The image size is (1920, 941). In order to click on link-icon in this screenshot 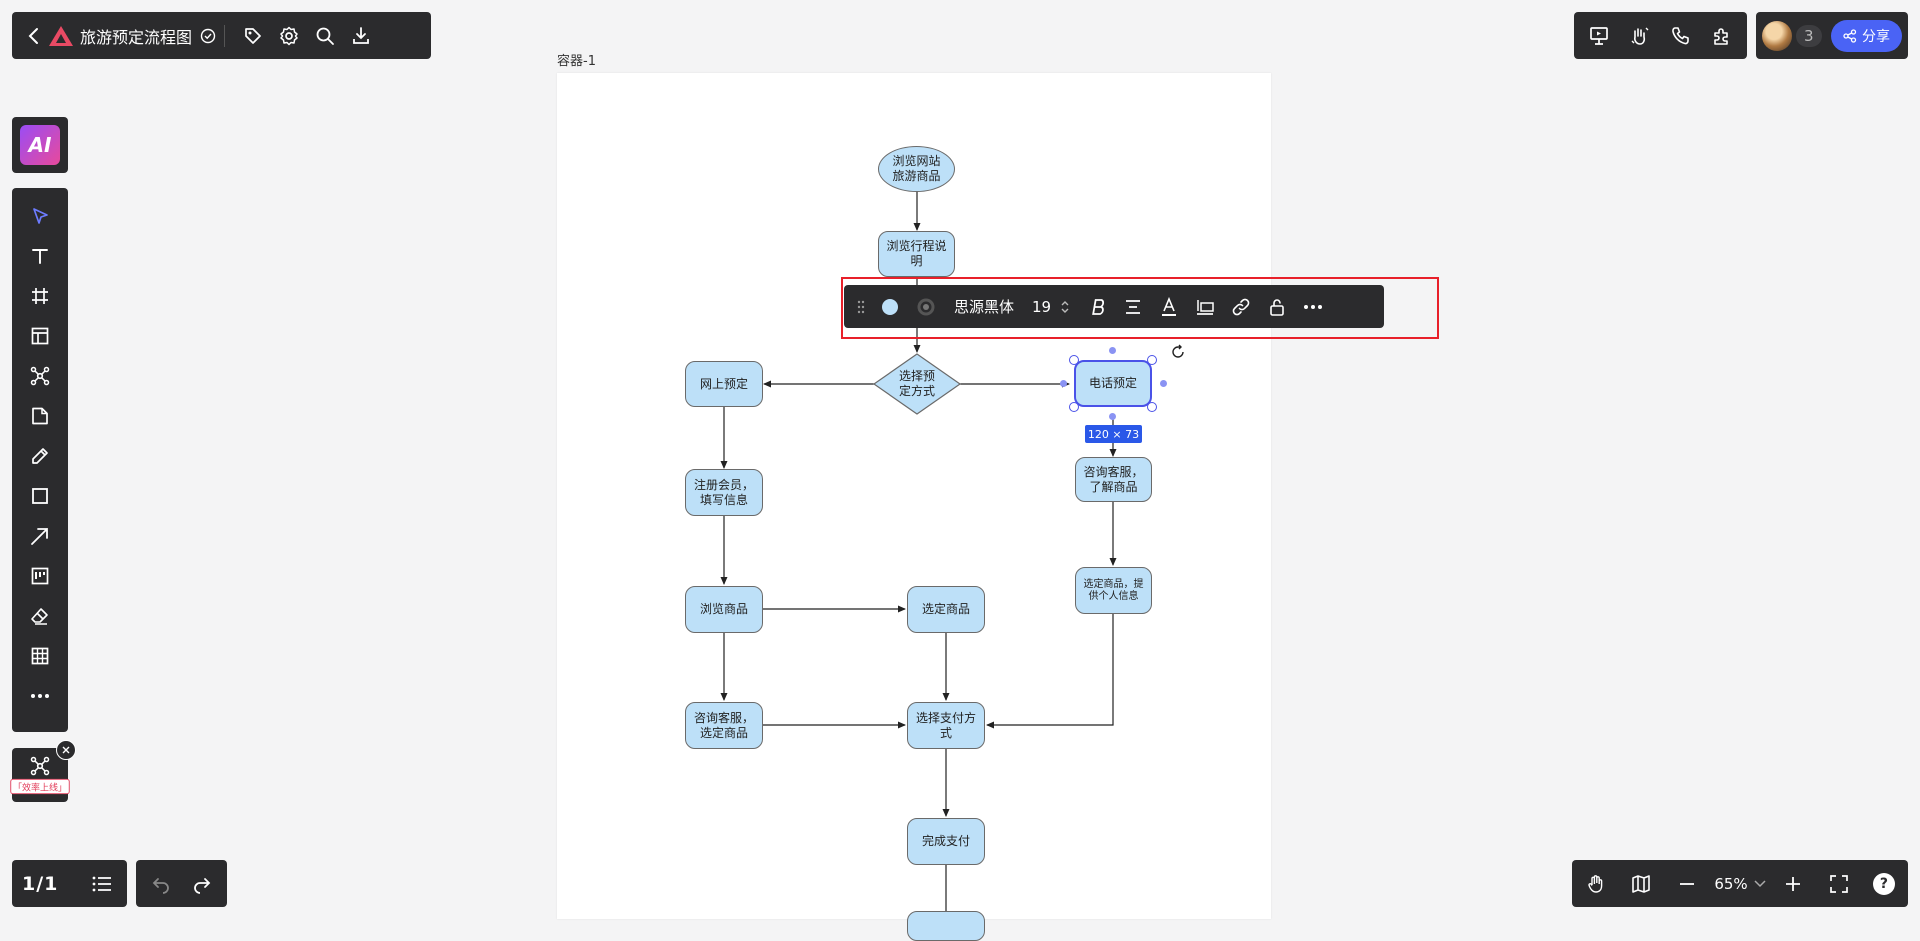, I will do `click(1241, 307)`.